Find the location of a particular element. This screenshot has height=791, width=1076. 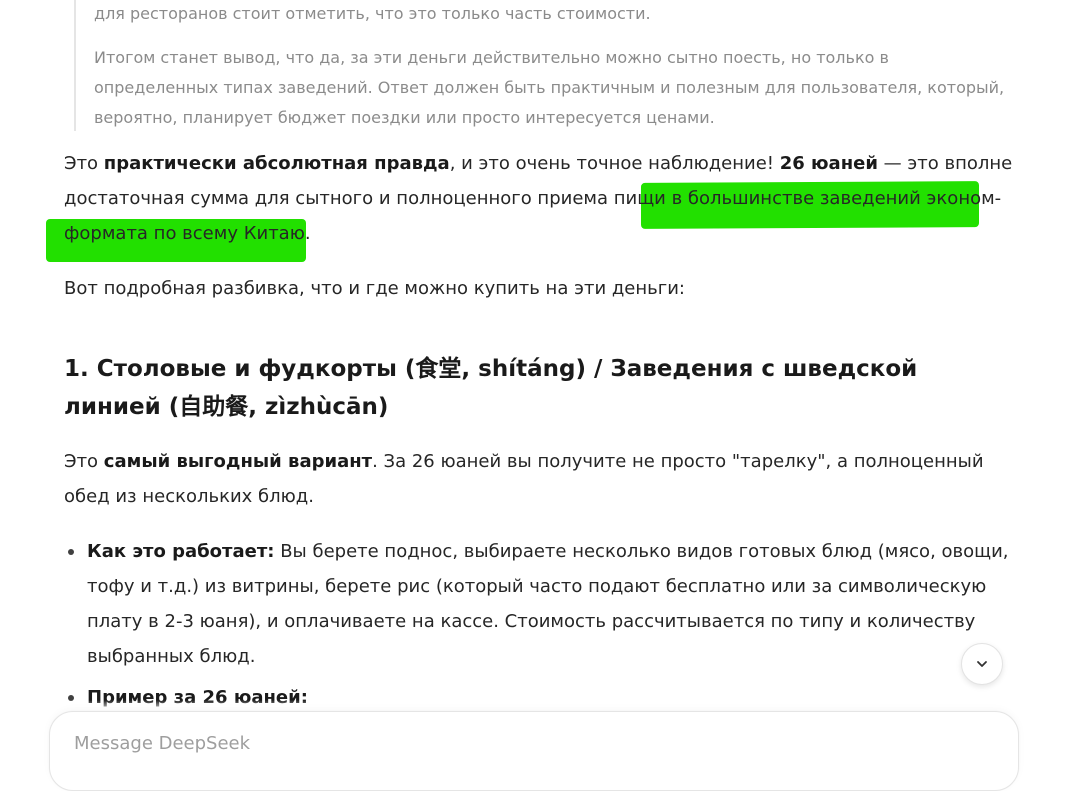

scroll-to-bottom-button is located at coordinates (982, 664).